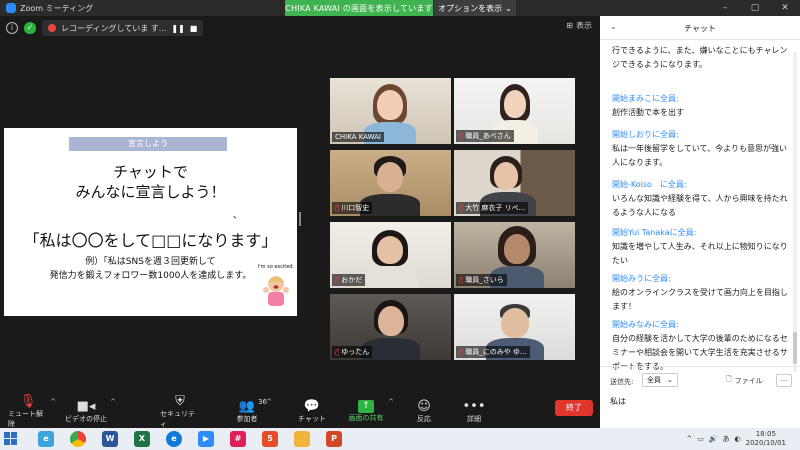 The height and width of the screenshot is (450, 800). Describe the element at coordinates (726, 439) in the screenshot. I see `ime-indicator: あ` at that location.